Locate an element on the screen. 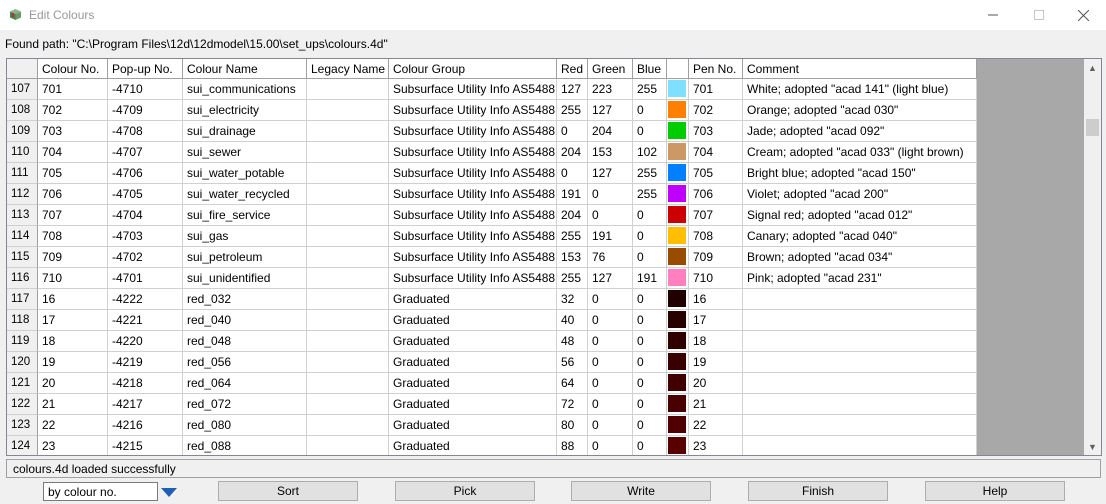 This screenshot has width=1106, height=504. row-number: 109 is located at coordinates (22, 131).